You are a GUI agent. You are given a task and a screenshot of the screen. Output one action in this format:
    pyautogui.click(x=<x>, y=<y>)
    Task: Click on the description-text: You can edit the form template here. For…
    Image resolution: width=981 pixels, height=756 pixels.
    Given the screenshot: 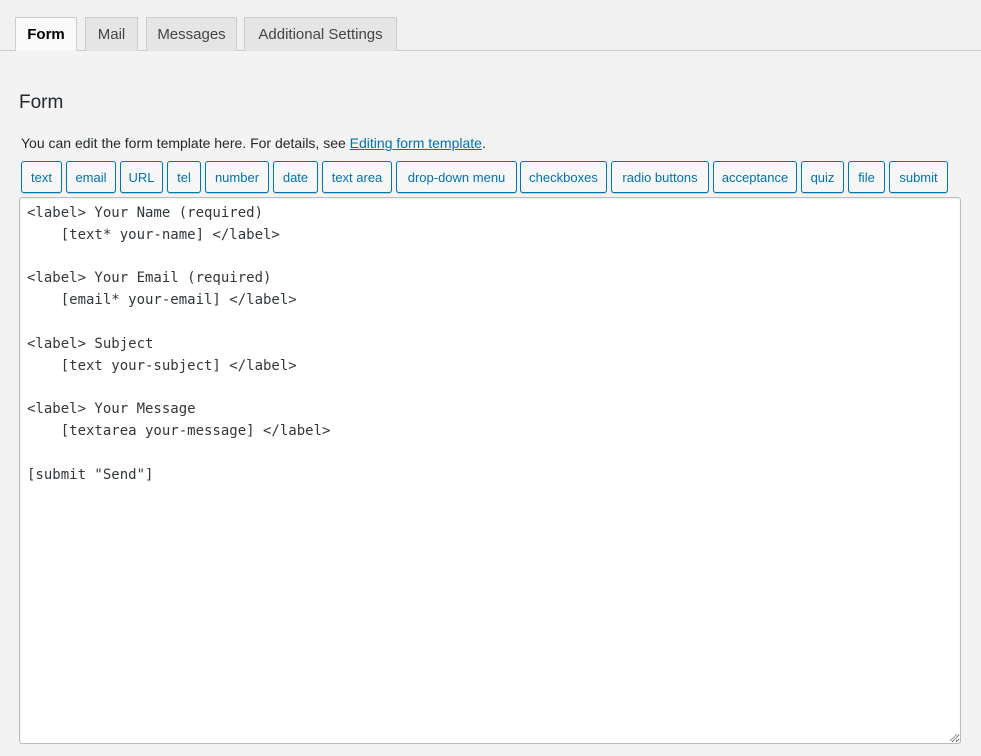 What is the action you would take?
    pyautogui.click(x=185, y=143)
    